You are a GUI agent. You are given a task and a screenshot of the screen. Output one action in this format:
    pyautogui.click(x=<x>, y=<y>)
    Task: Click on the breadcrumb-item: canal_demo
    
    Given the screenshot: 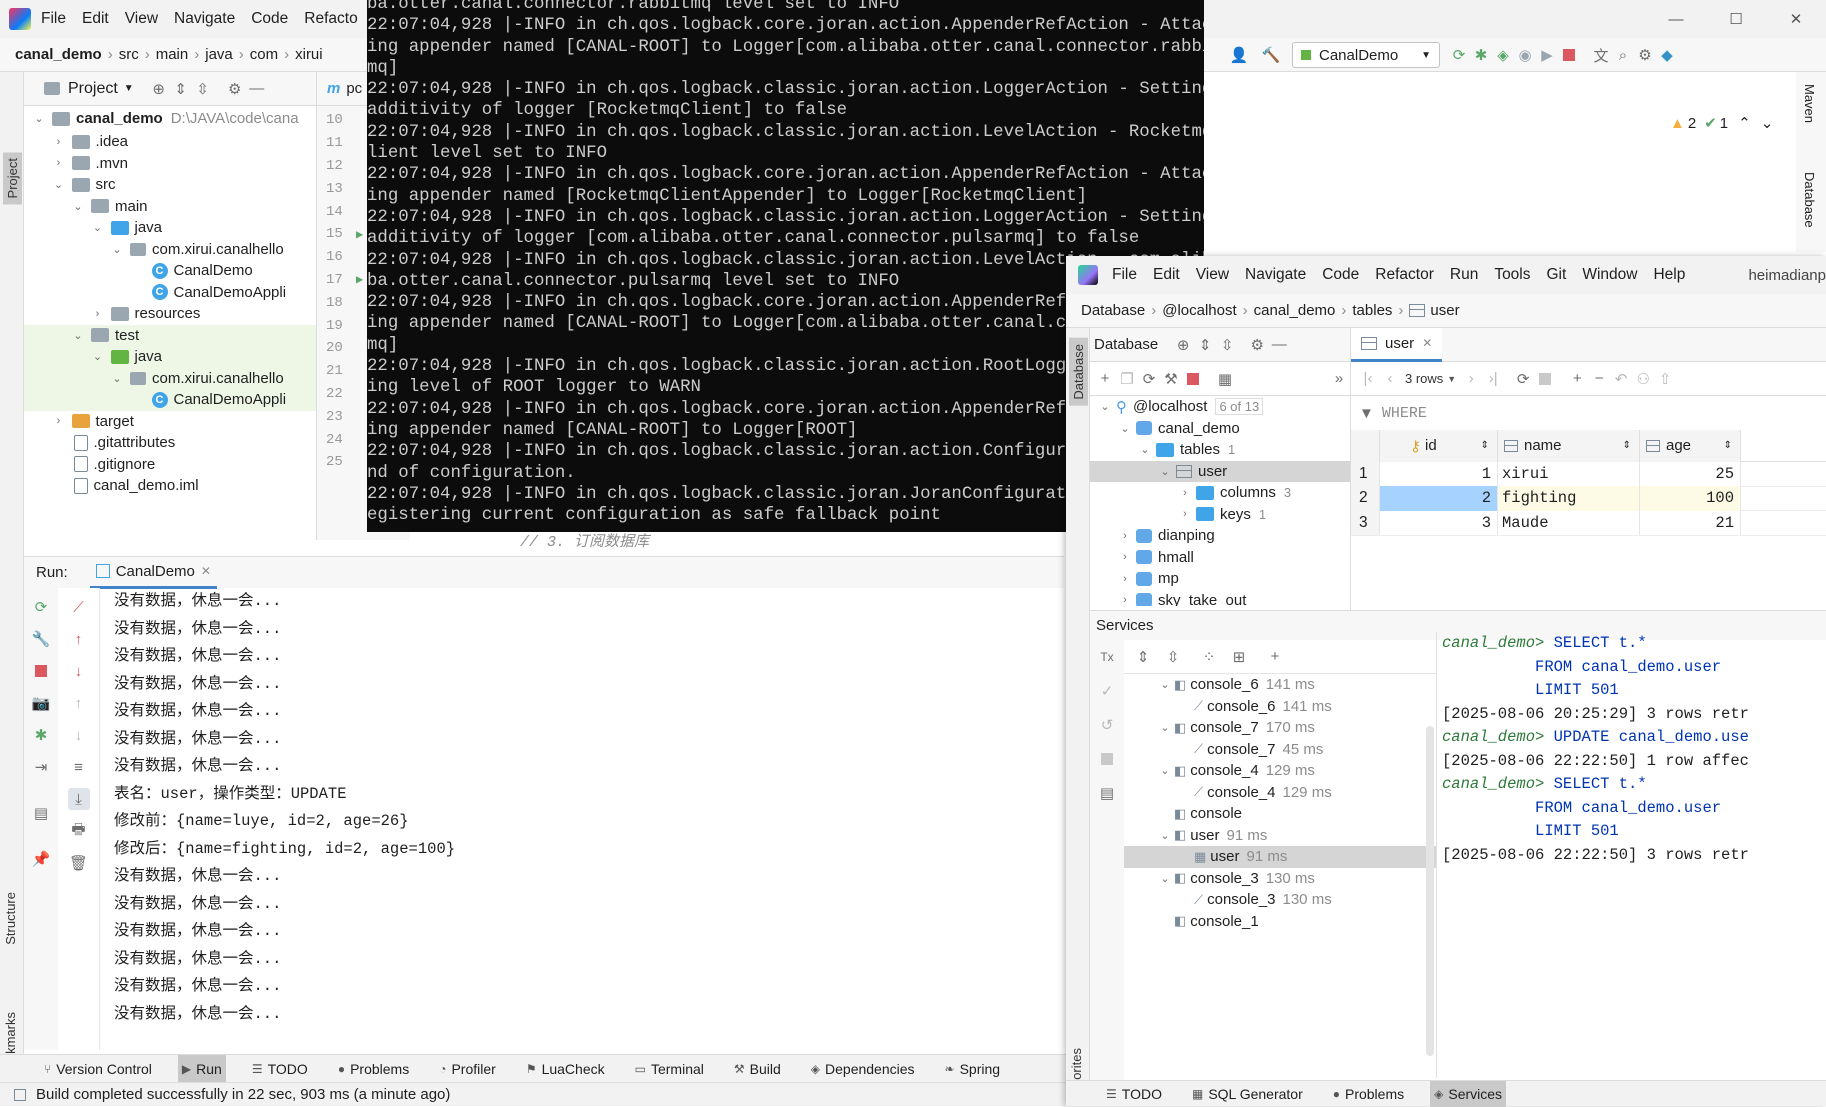 What is the action you would take?
    pyautogui.click(x=58, y=54)
    